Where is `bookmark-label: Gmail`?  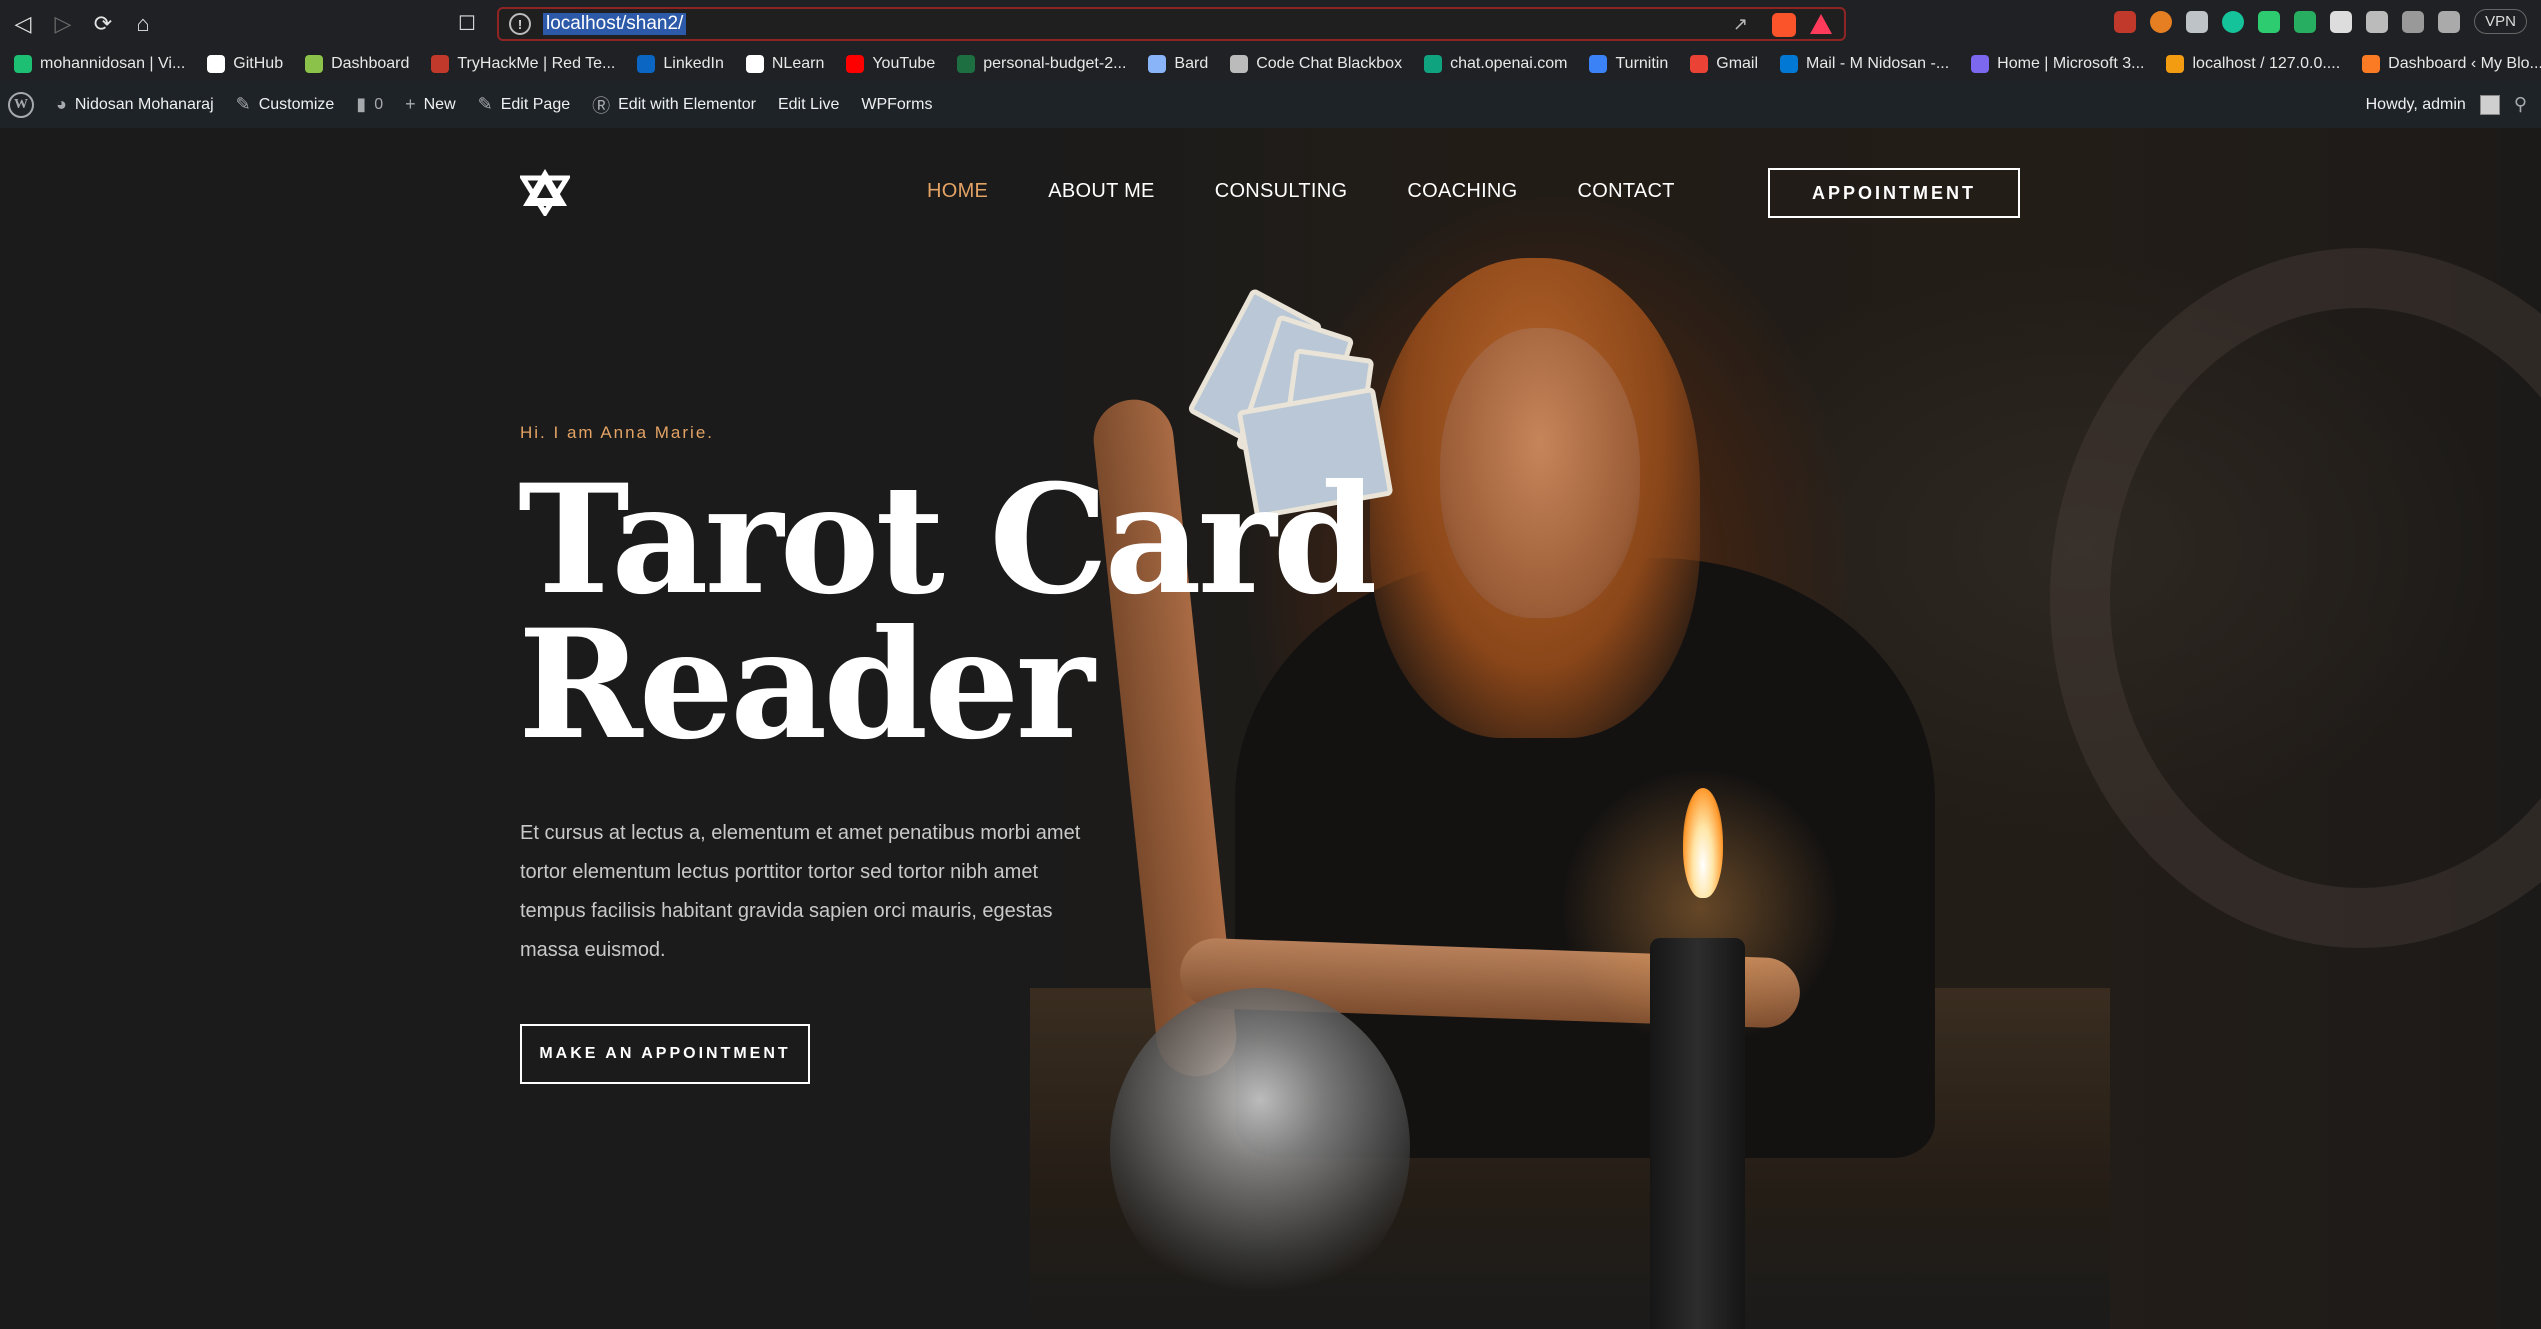
bookmark-label: Gmail is located at coordinates (1737, 63).